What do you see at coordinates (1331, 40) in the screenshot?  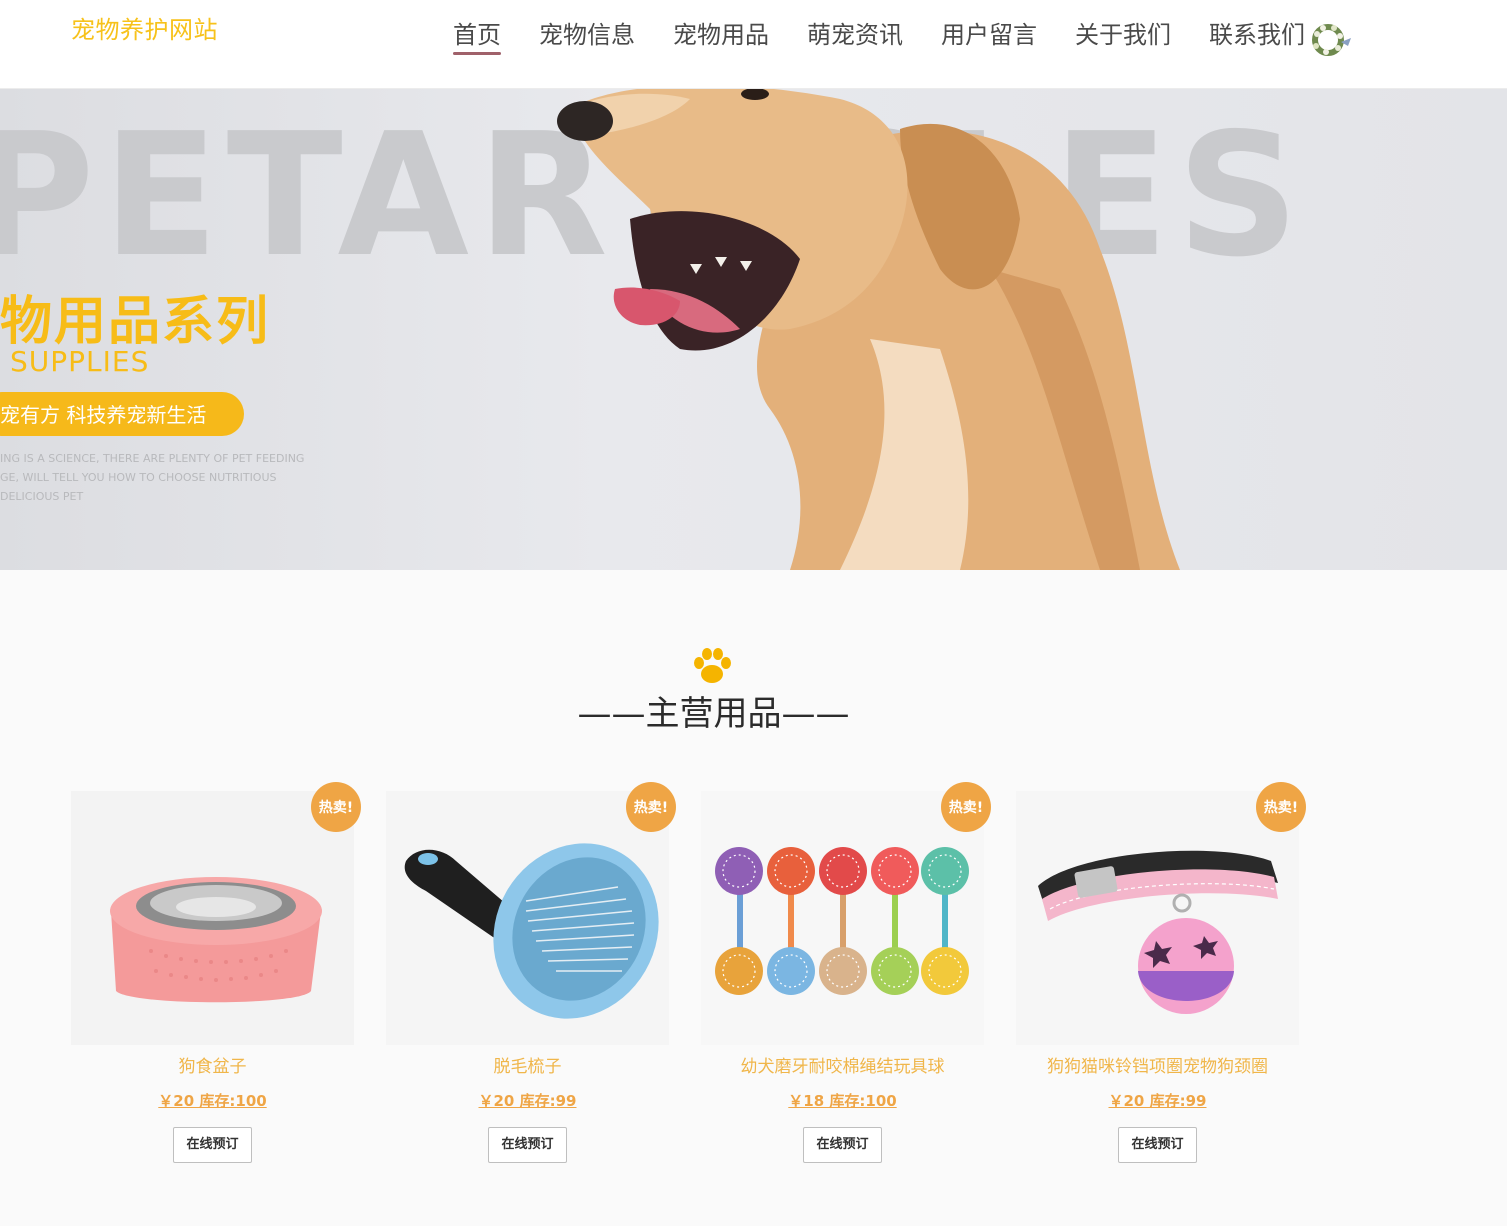 I see `wreath-icon` at bounding box center [1331, 40].